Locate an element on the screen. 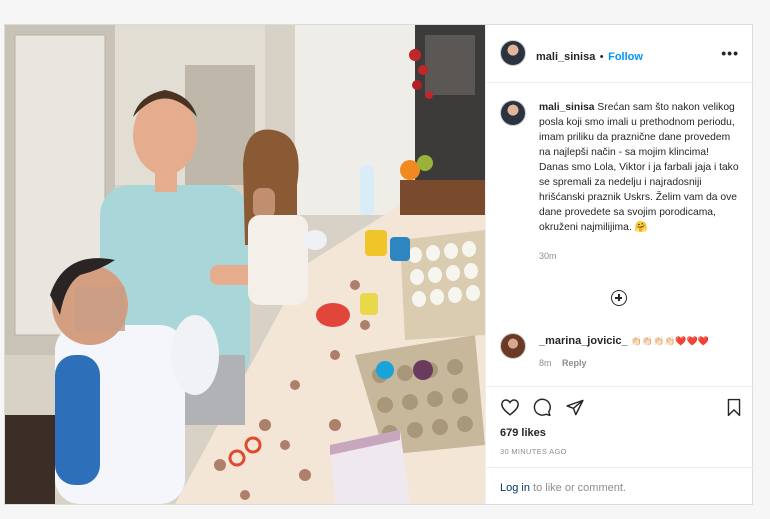 This screenshot has width=770, height=519. login-prompt: Log in to like or comment. is located at coordinates (619, 486).